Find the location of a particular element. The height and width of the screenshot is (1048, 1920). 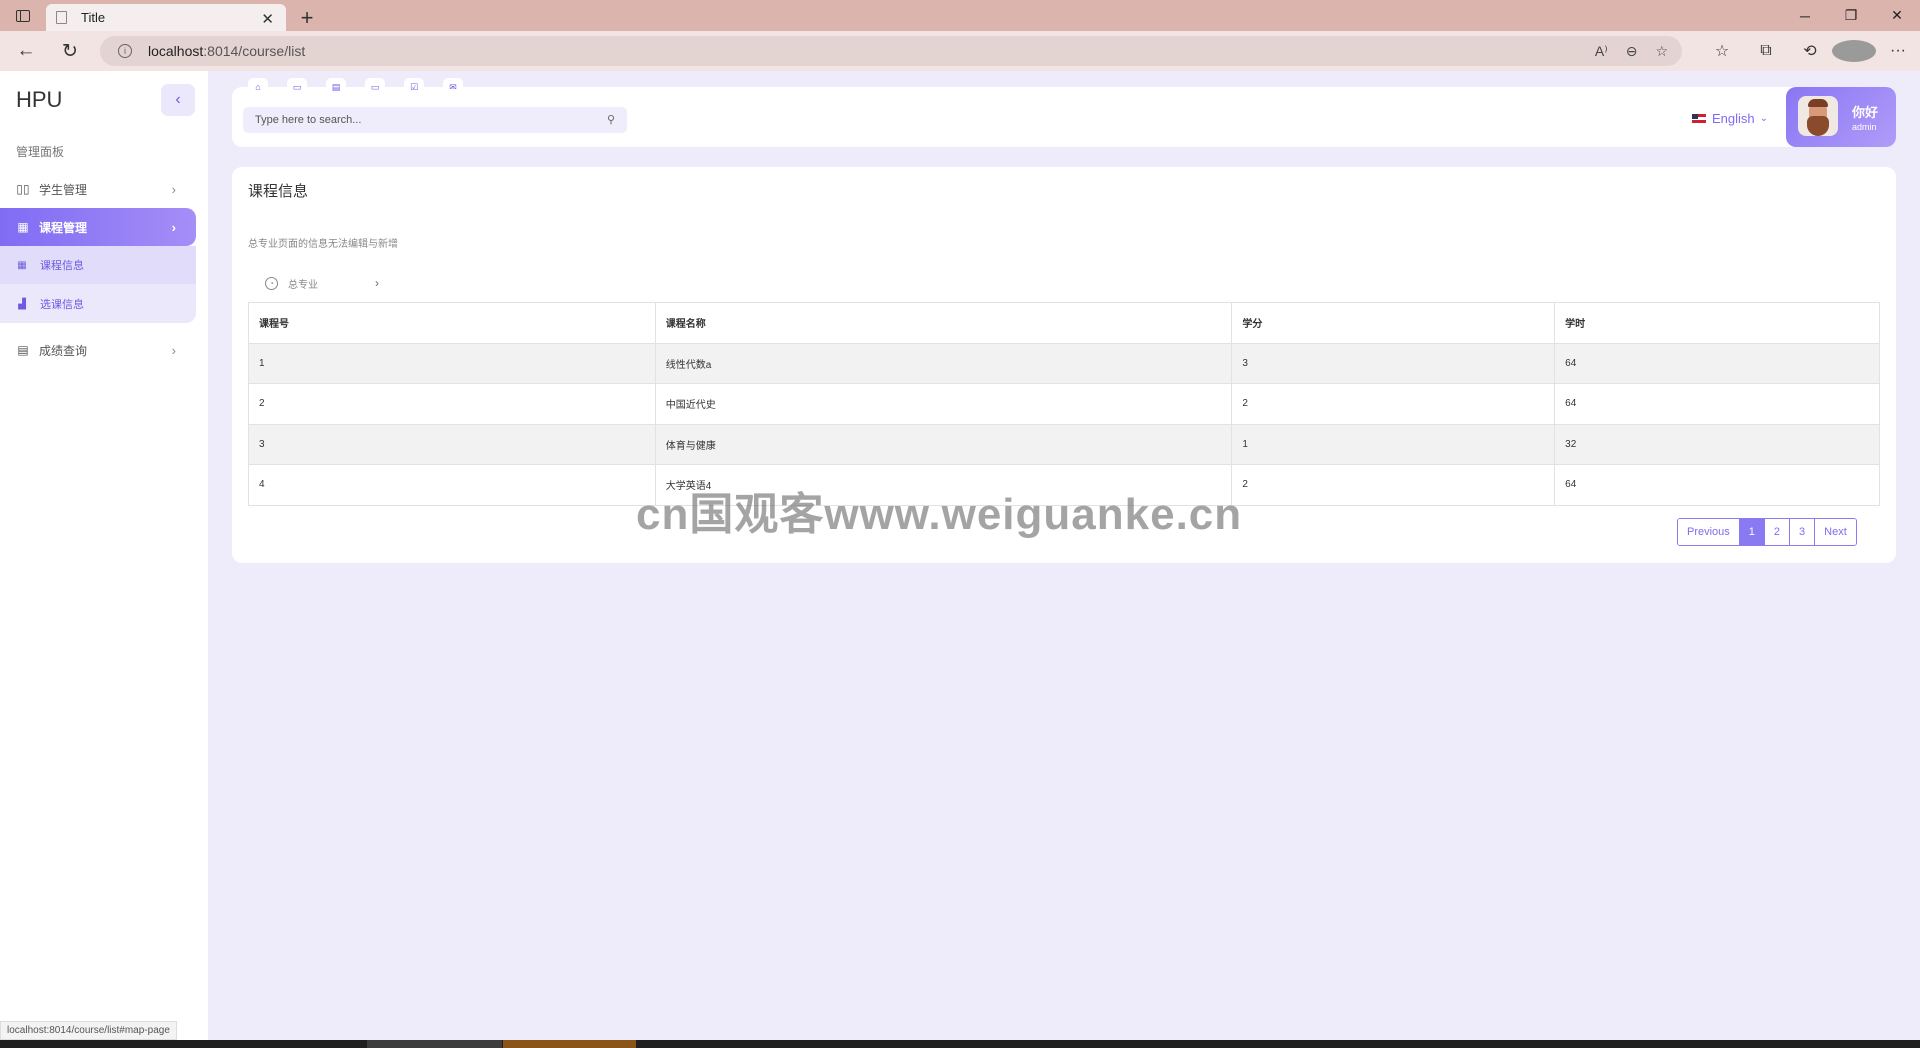

profile-icon is located at coordinates (1854, 51).